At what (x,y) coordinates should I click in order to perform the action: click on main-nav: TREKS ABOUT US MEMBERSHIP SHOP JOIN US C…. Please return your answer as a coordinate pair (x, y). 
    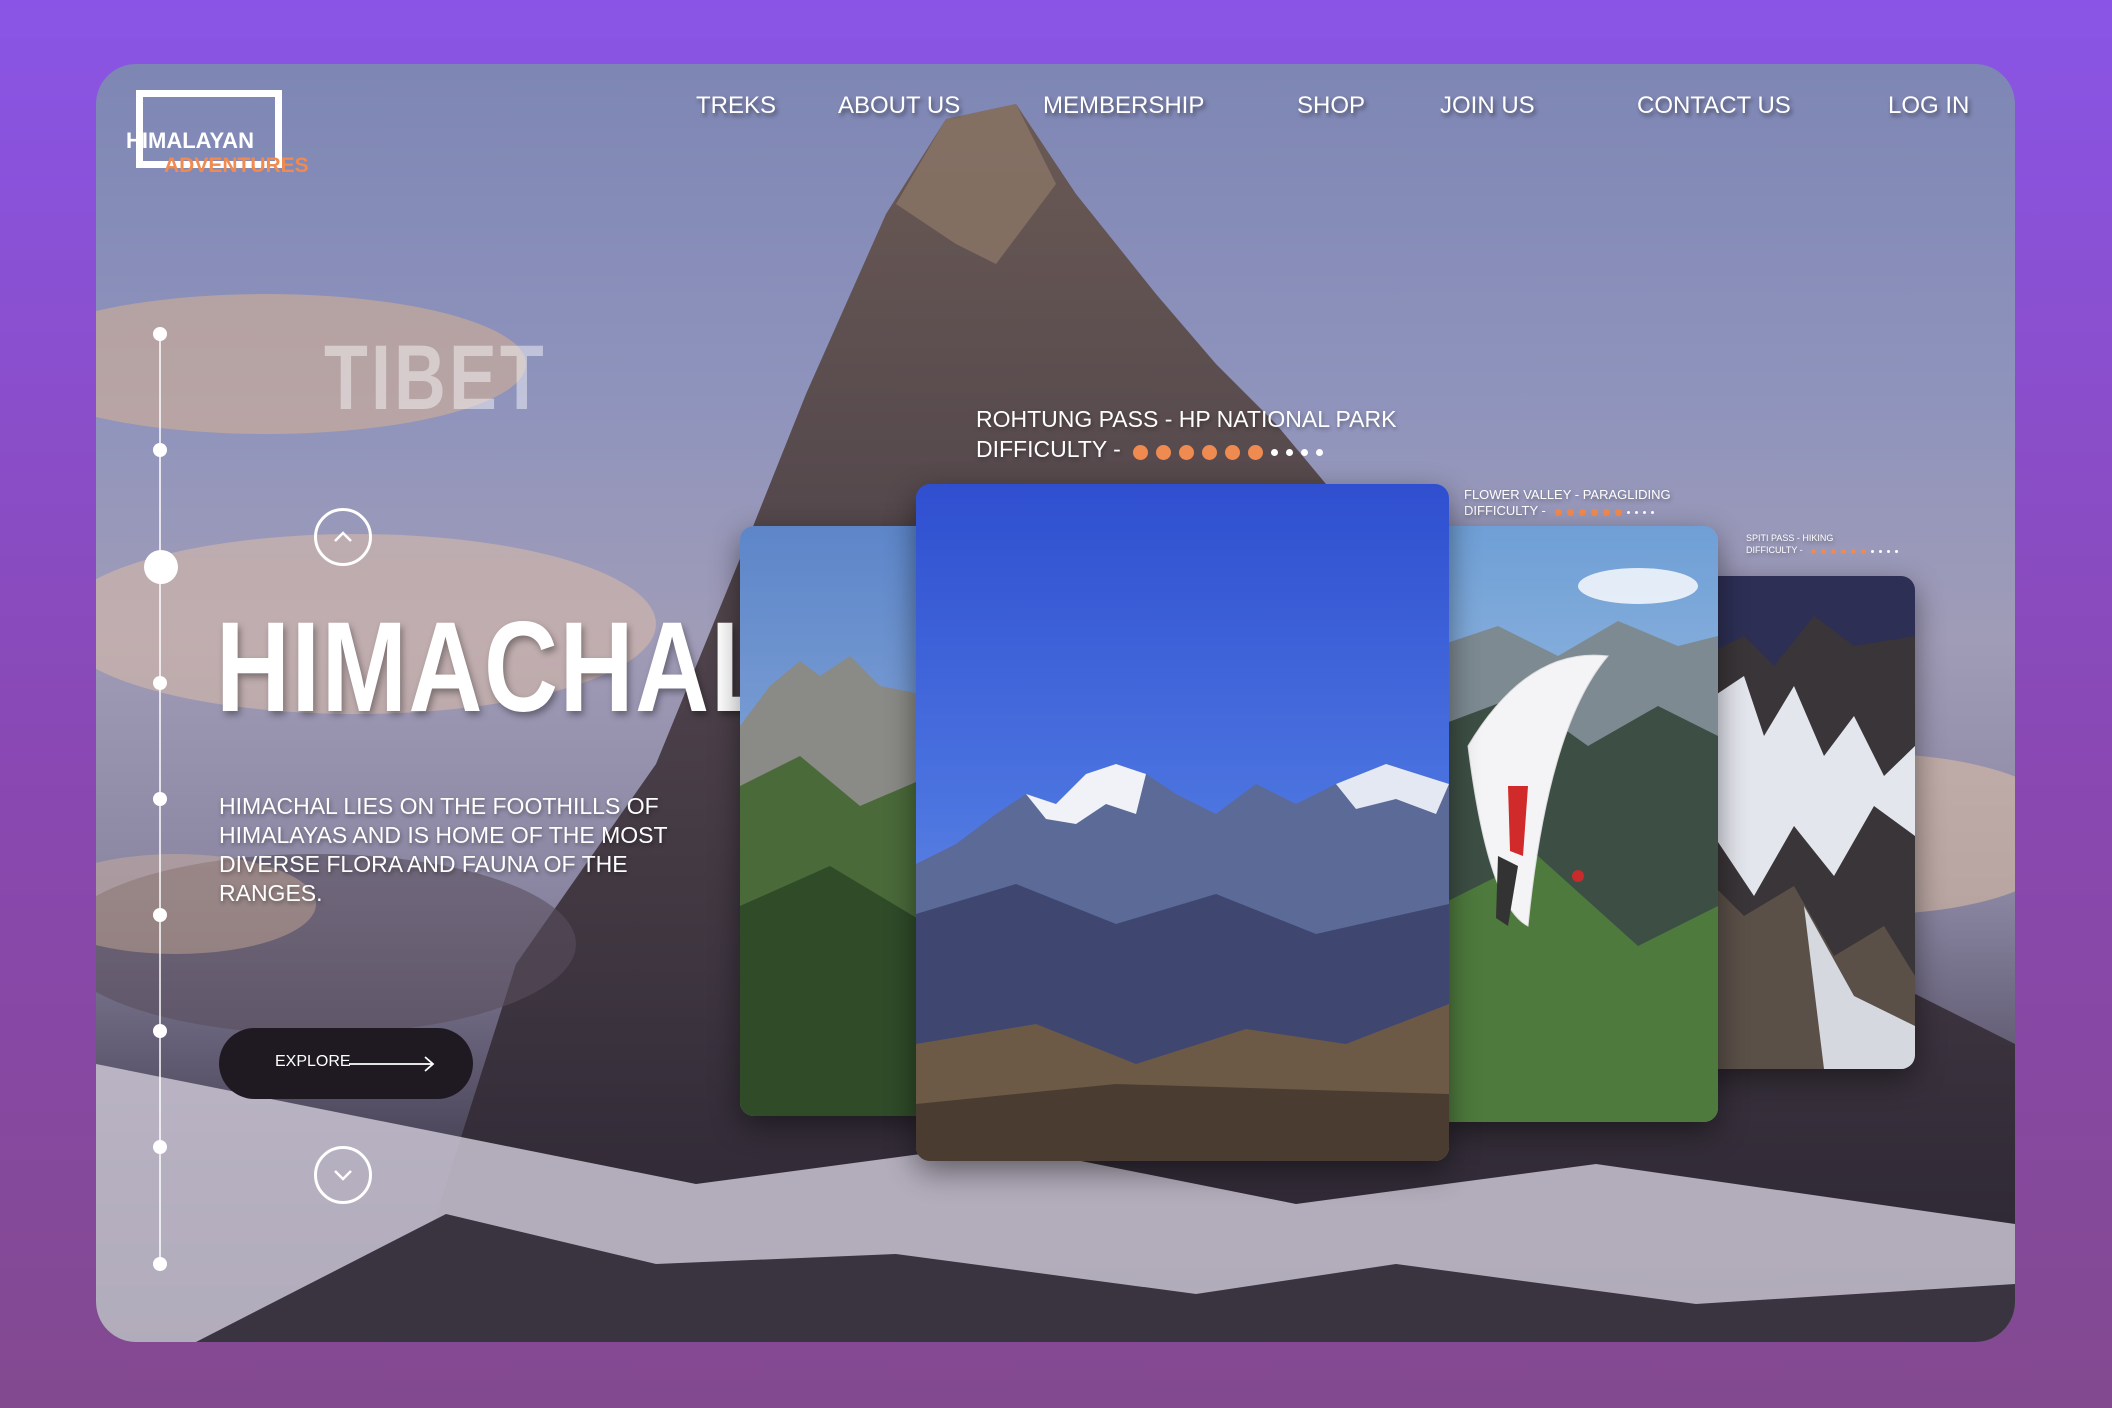
    Looking at the image, I should click on (1055, 112).